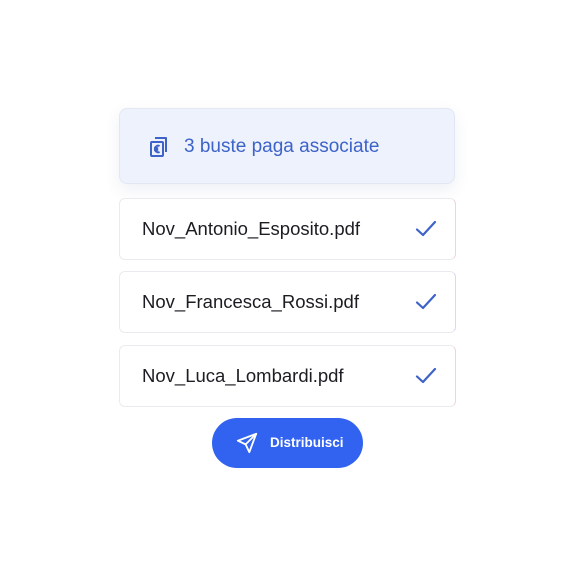 This screenshot has height=576, width=576. Describe the element at coordinates (251, 228) in the screenshot. I see `file-name: Nov_Antonio_Esposito.pdf` at that location.